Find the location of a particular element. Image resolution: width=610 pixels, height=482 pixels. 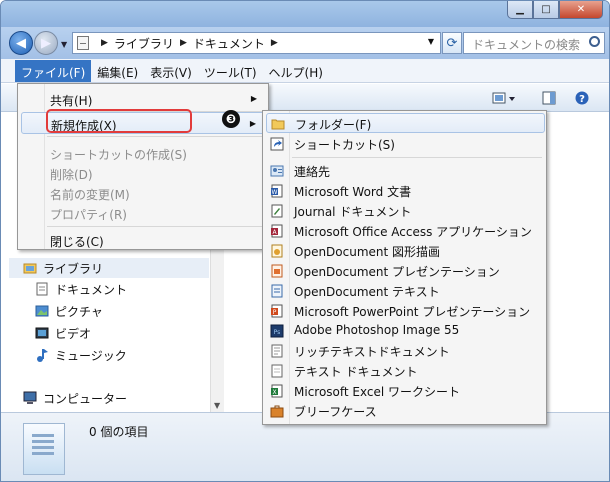

access-icon: A is located at coordinates (277, 231).